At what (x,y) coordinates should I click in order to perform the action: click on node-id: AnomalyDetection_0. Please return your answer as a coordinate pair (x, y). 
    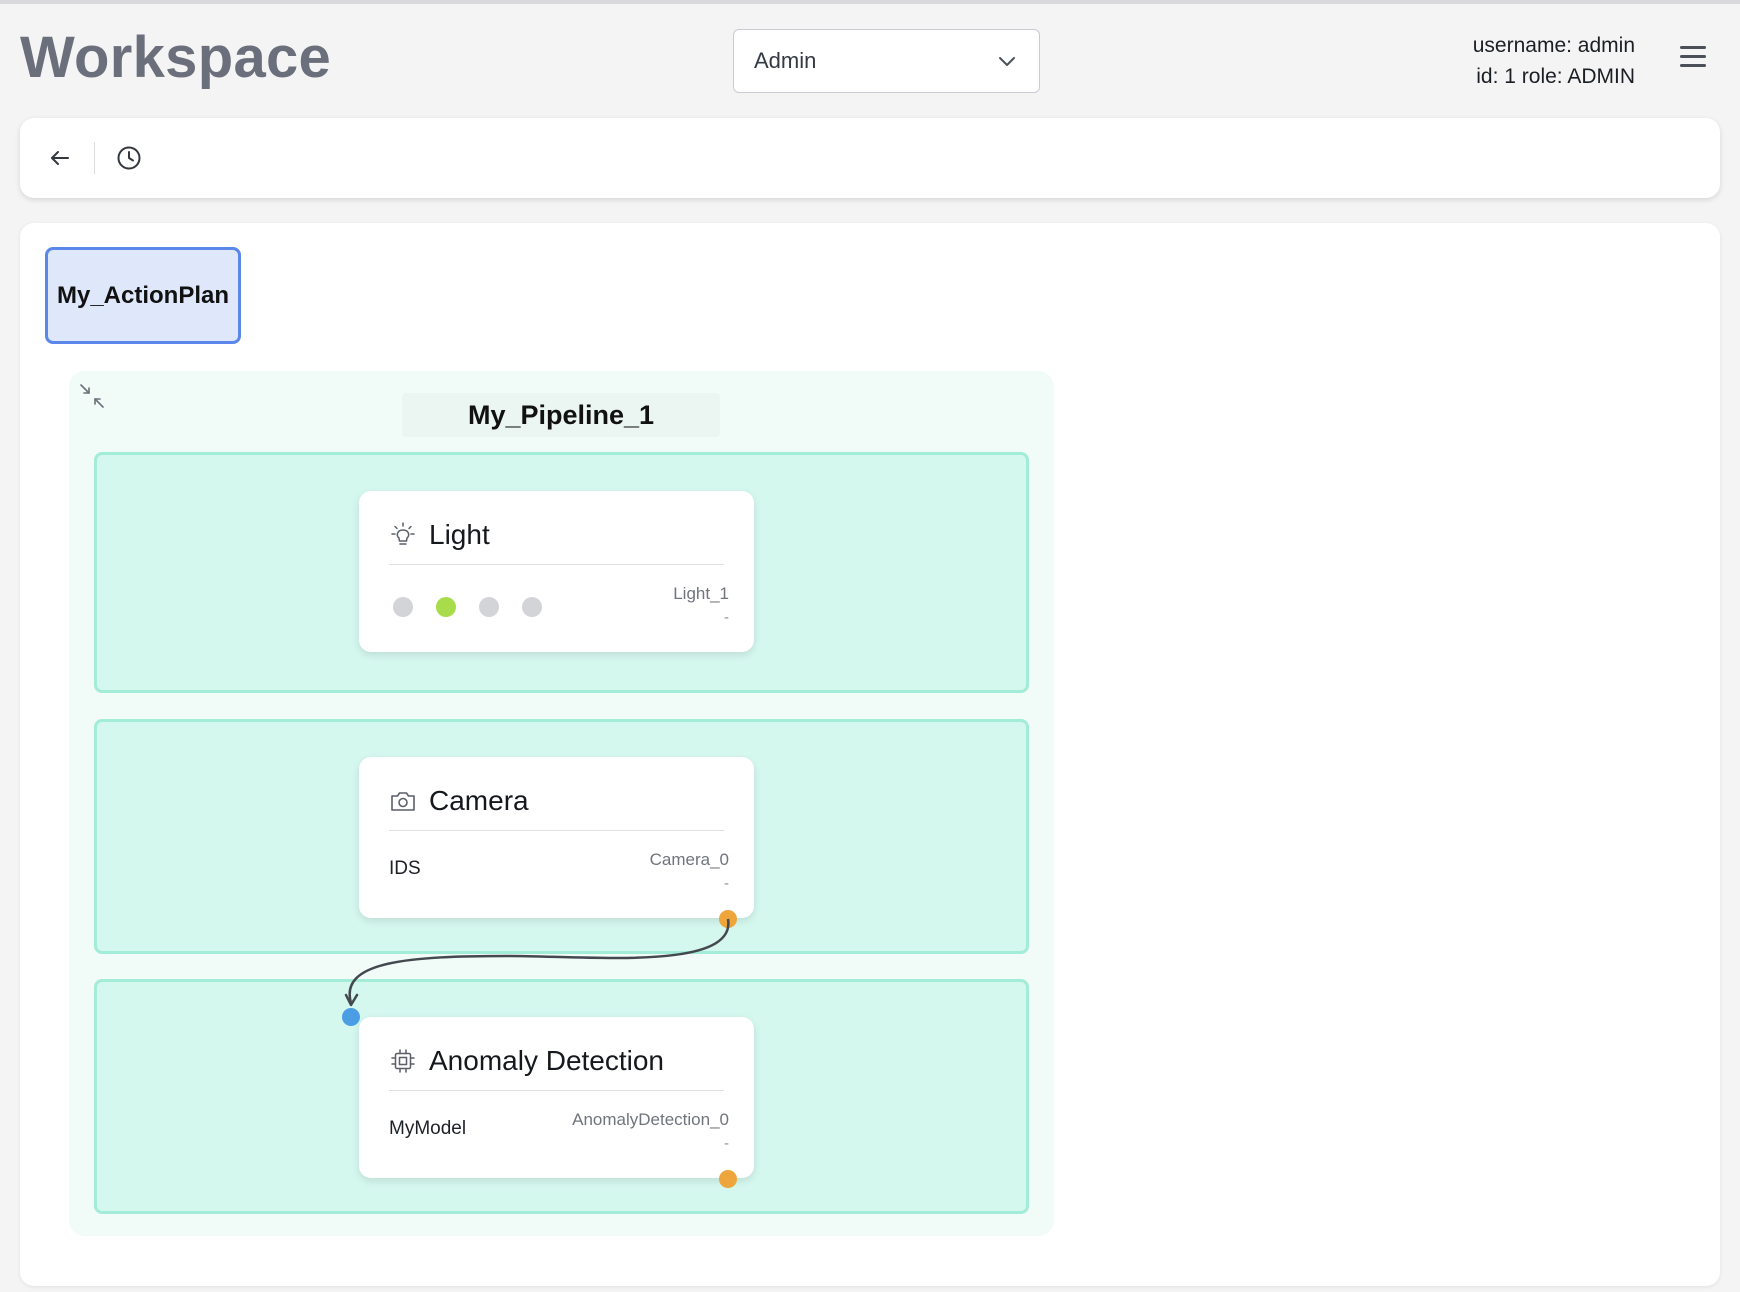
    Looking at the image, I should click on (650, 1119).